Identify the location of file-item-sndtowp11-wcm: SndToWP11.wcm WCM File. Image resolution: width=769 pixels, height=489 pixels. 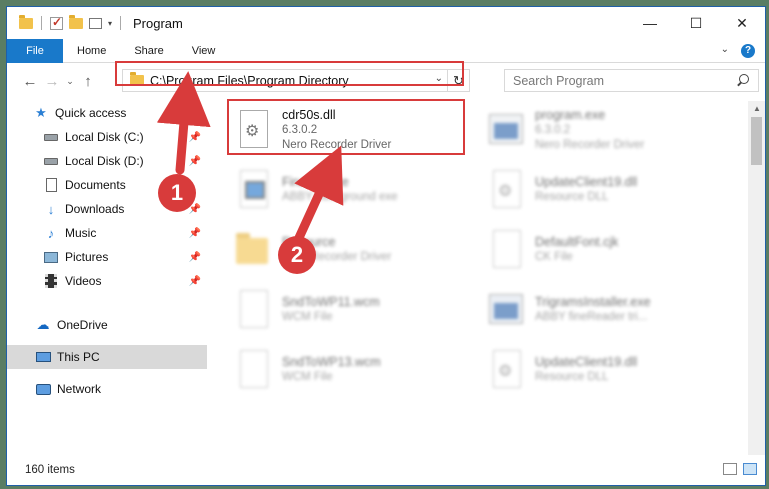
(349, 310).